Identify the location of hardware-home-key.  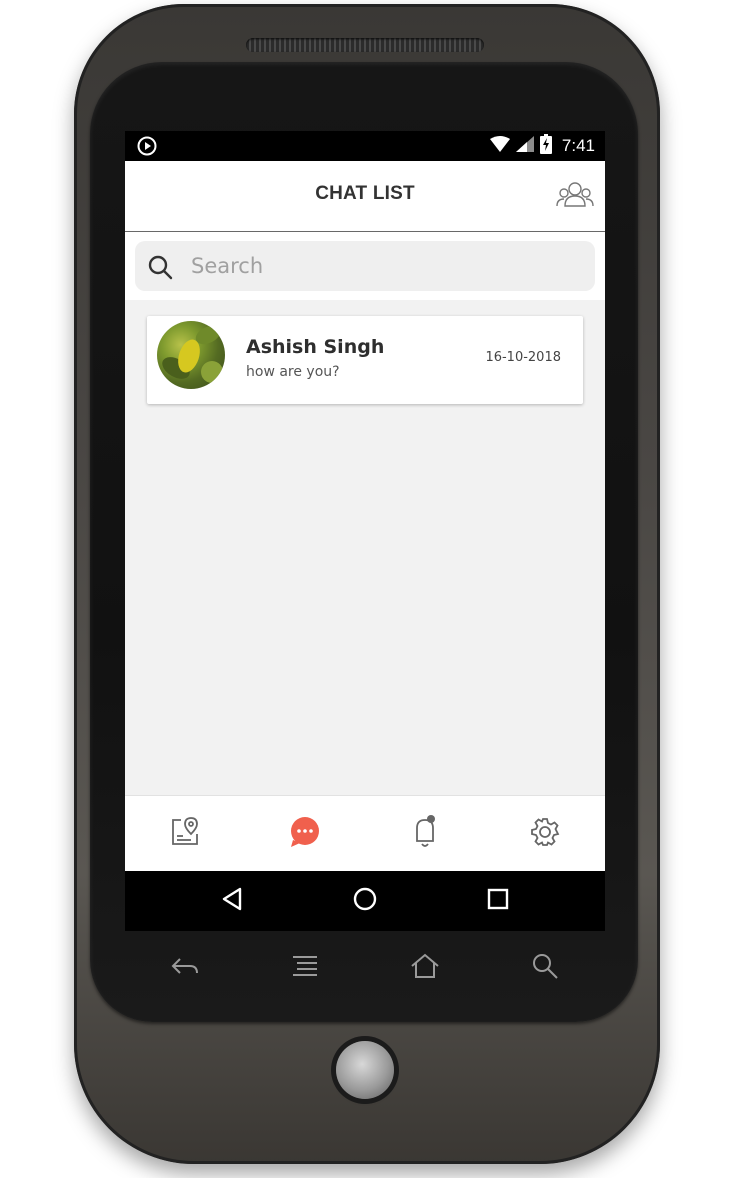
(425, 968).